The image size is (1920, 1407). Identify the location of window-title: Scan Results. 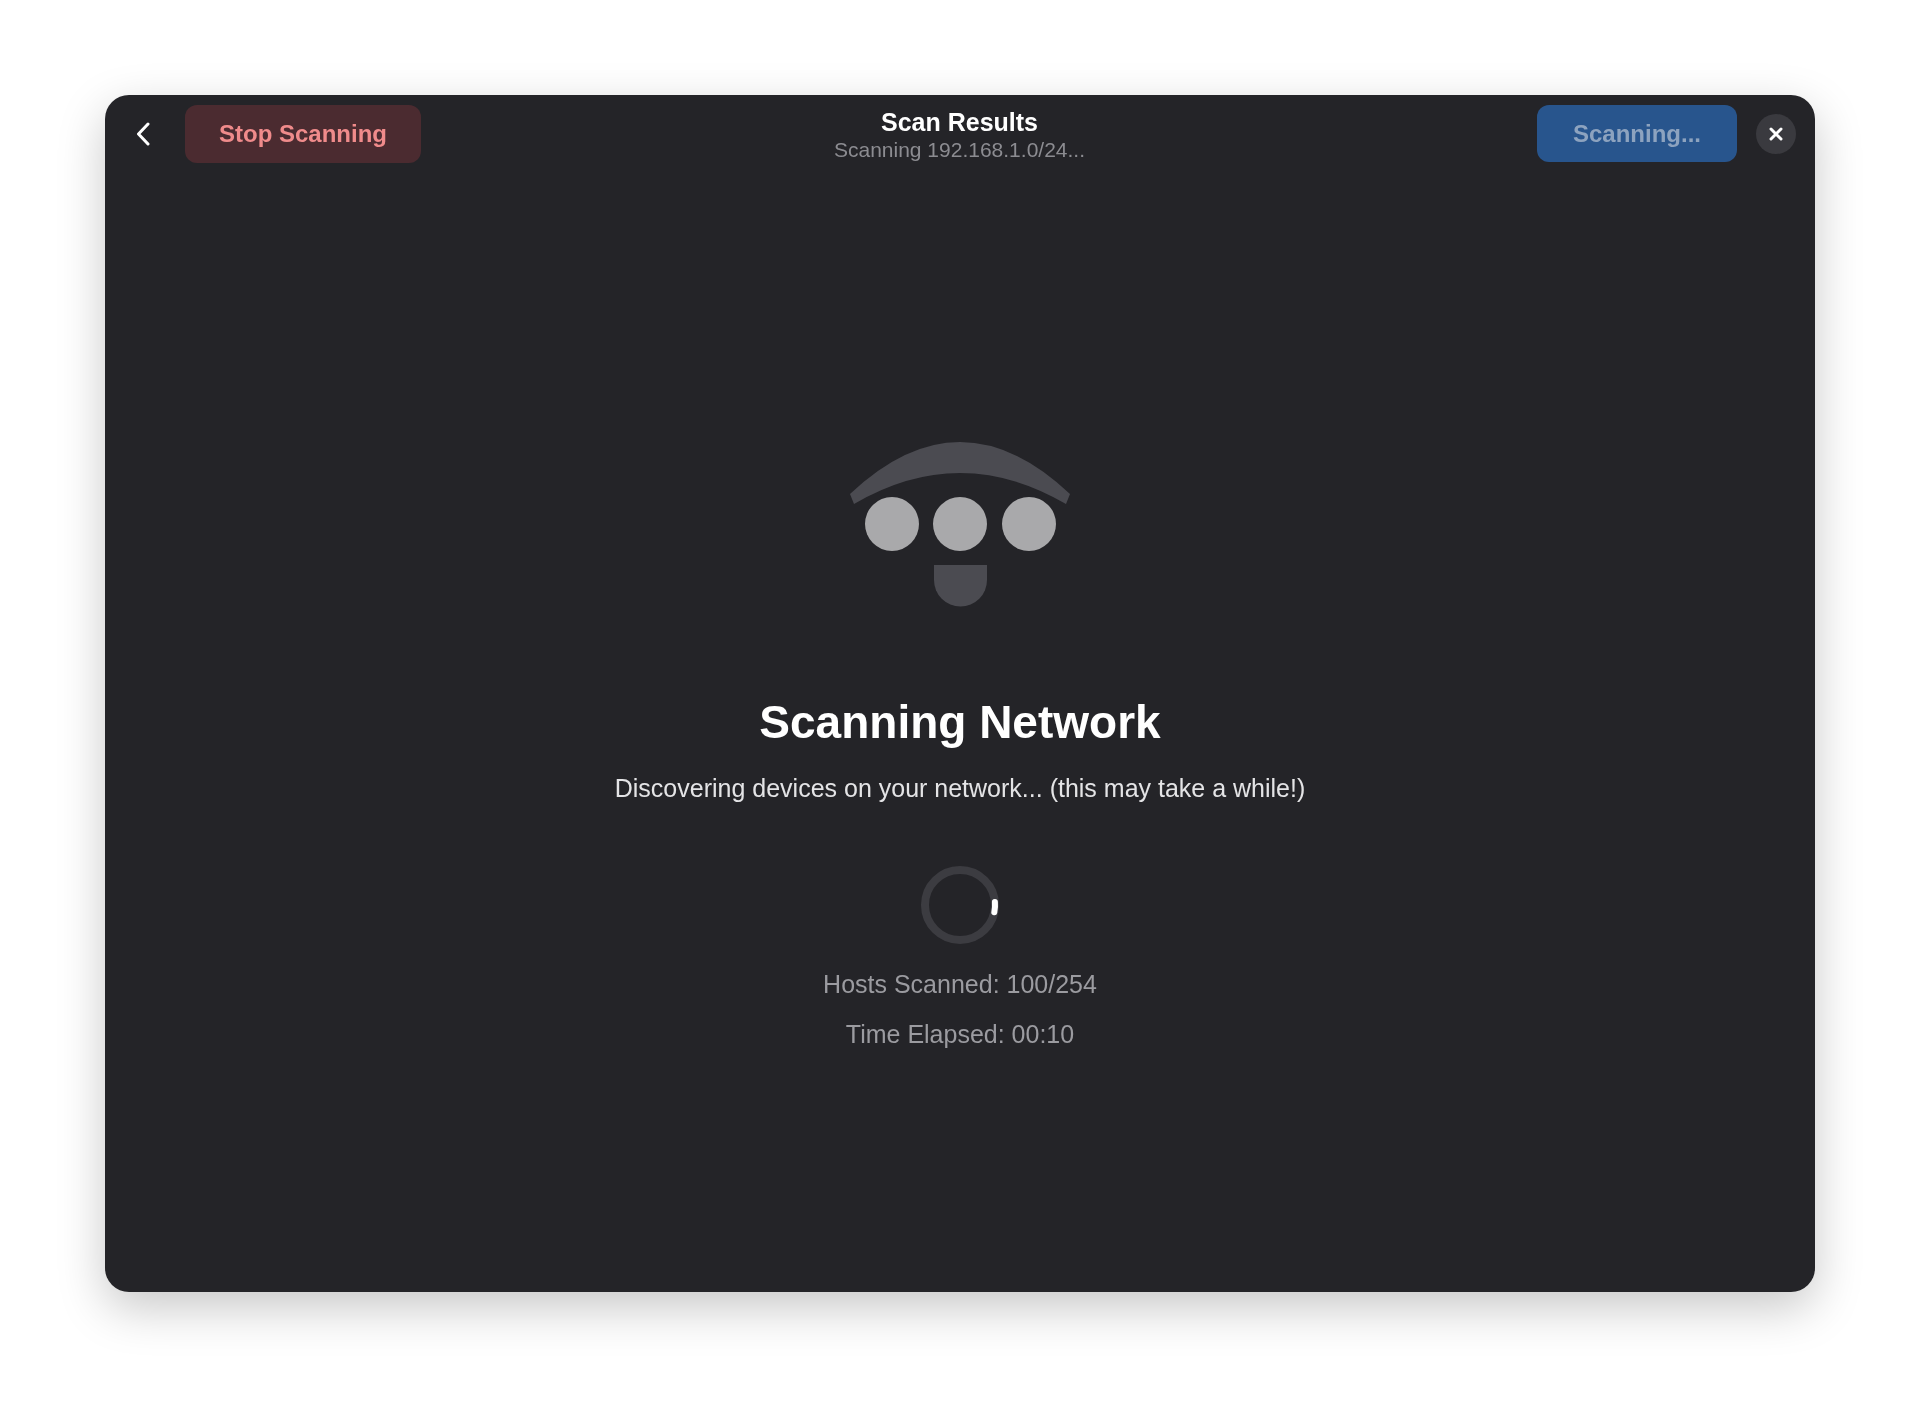
(959, 122).